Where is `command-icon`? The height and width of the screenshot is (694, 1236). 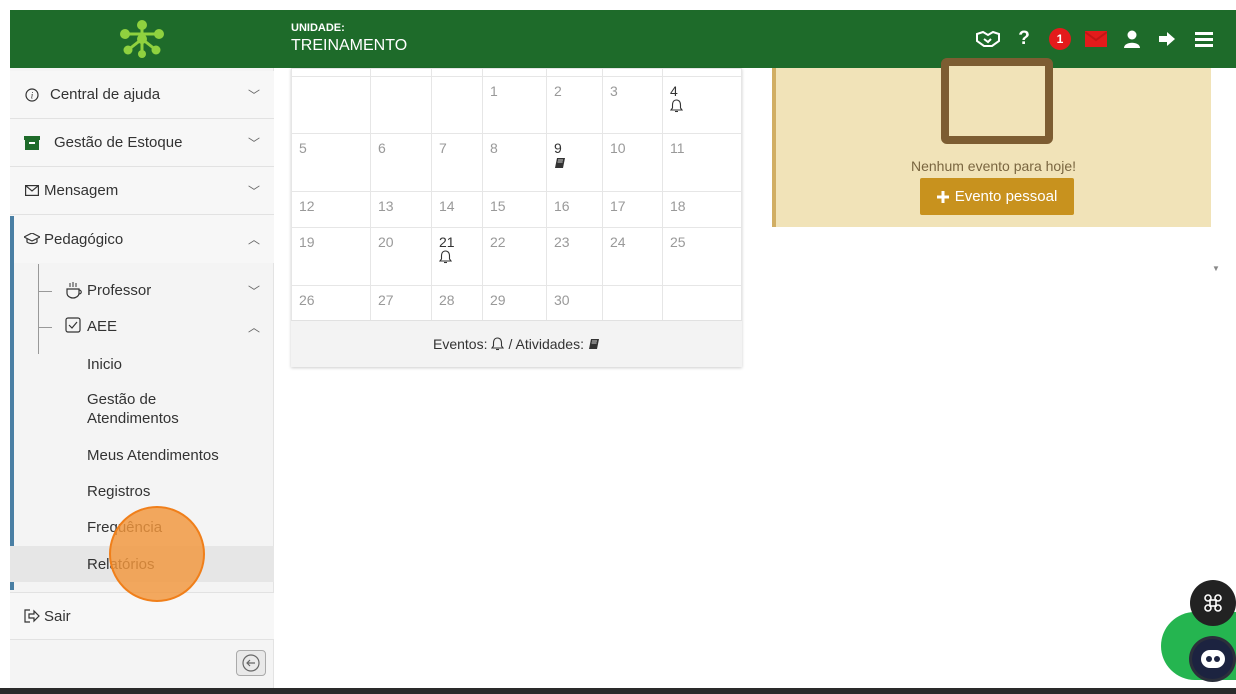 command-icon is located at coordinates (1213, 603).